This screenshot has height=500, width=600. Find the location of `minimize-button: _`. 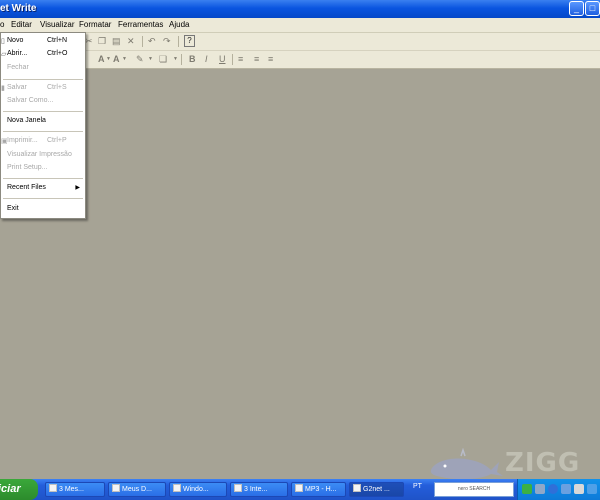

minimize-button: _ is located at coordinates (576, 8).